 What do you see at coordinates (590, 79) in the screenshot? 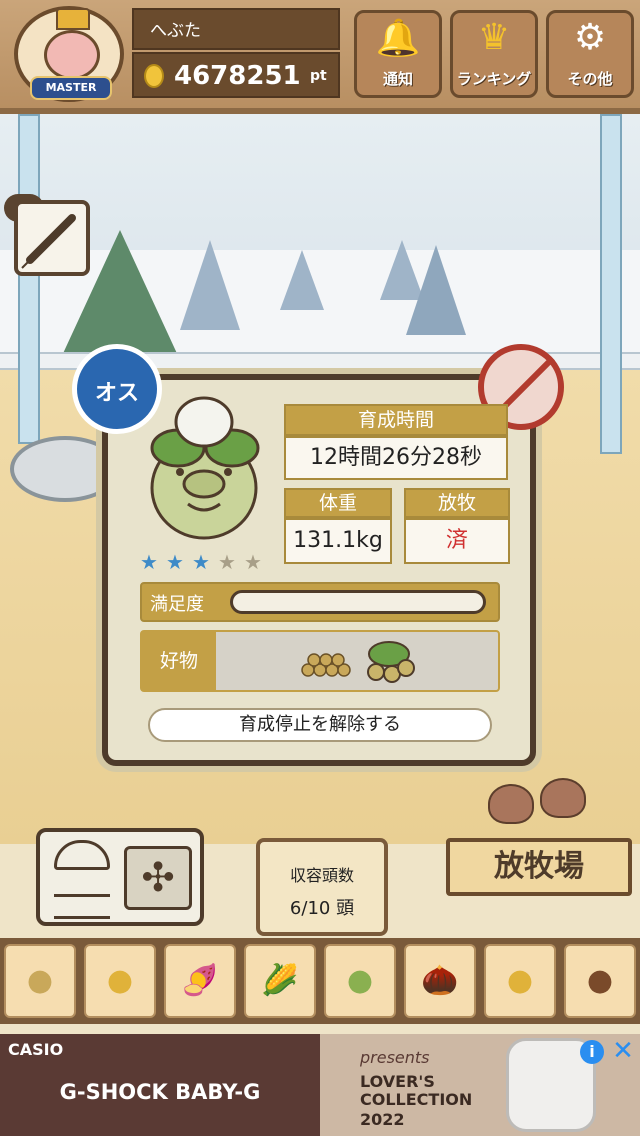
I see `other-label: その他` at bounding box center [590, 79].